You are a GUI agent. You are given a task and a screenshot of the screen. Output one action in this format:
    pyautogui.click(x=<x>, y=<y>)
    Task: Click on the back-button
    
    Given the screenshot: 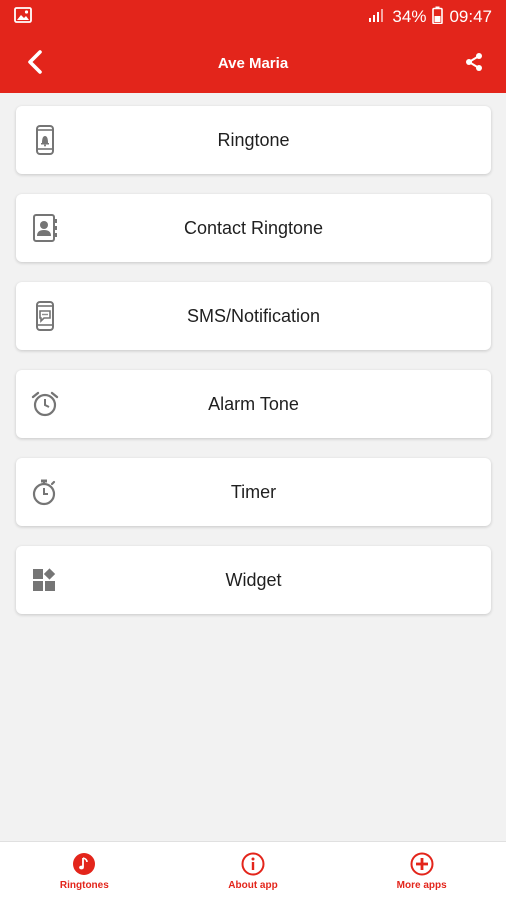 What is the action you would take?
    pyautogui.click(x=35, y=64)
    